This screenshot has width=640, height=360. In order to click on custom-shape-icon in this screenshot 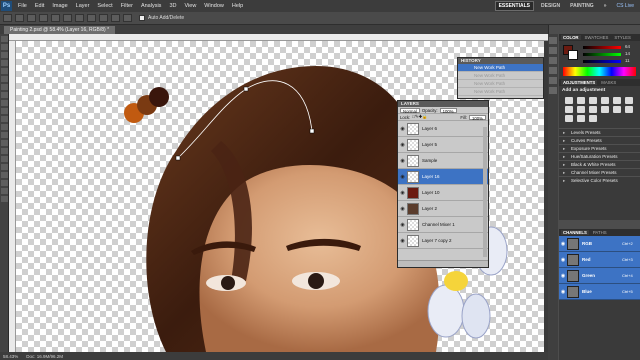, I will do `click(127, 18)`.